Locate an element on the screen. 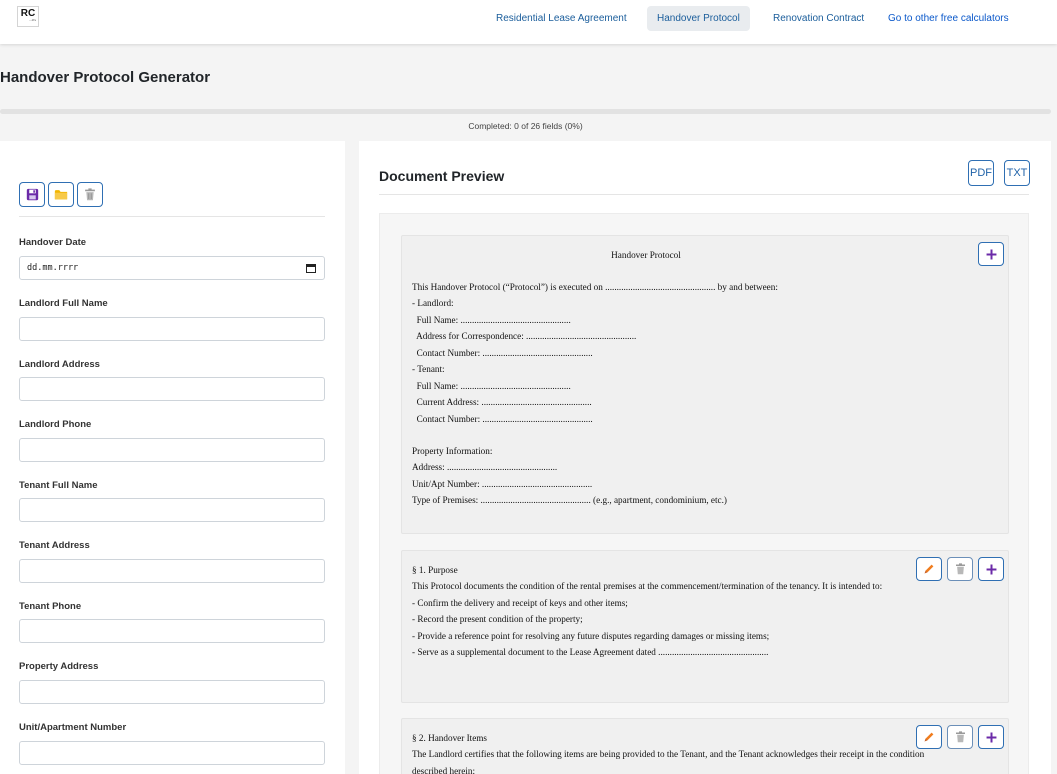 This screenshot has height=774, width=1057. tenant-address-input is located at coordinates (172, 571).